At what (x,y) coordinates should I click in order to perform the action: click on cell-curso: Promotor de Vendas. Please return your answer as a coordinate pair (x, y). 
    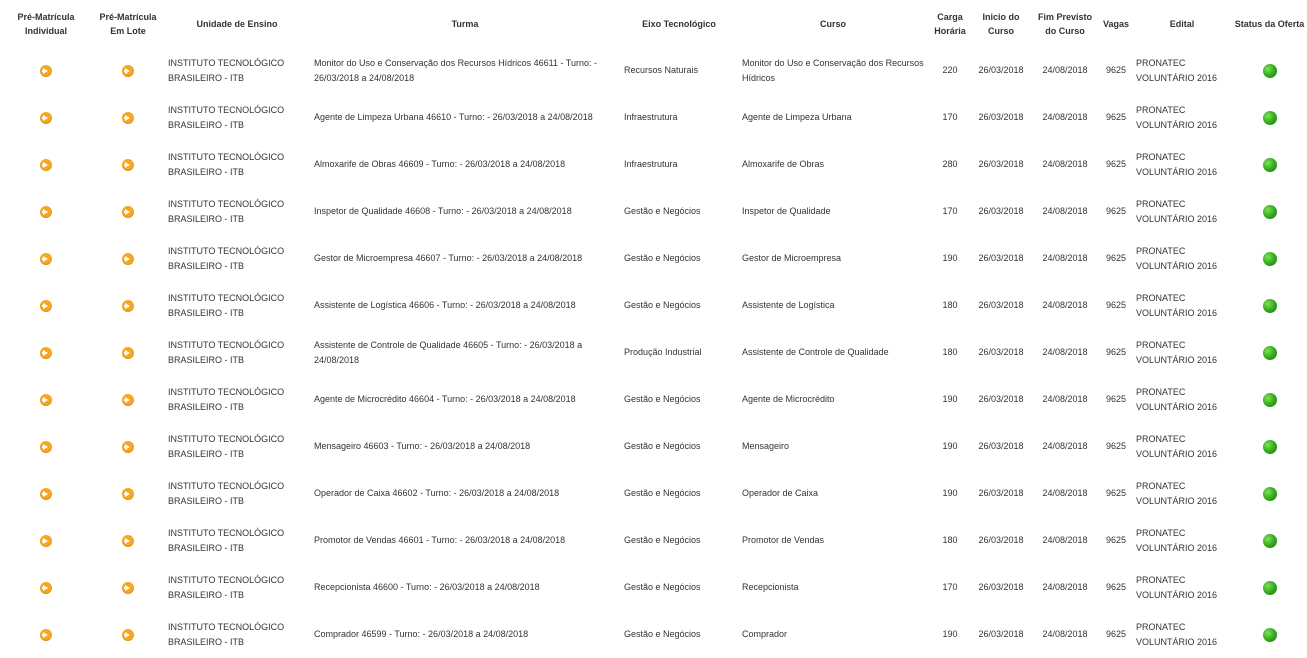
    Looking at the image, I should click on (783, 540).